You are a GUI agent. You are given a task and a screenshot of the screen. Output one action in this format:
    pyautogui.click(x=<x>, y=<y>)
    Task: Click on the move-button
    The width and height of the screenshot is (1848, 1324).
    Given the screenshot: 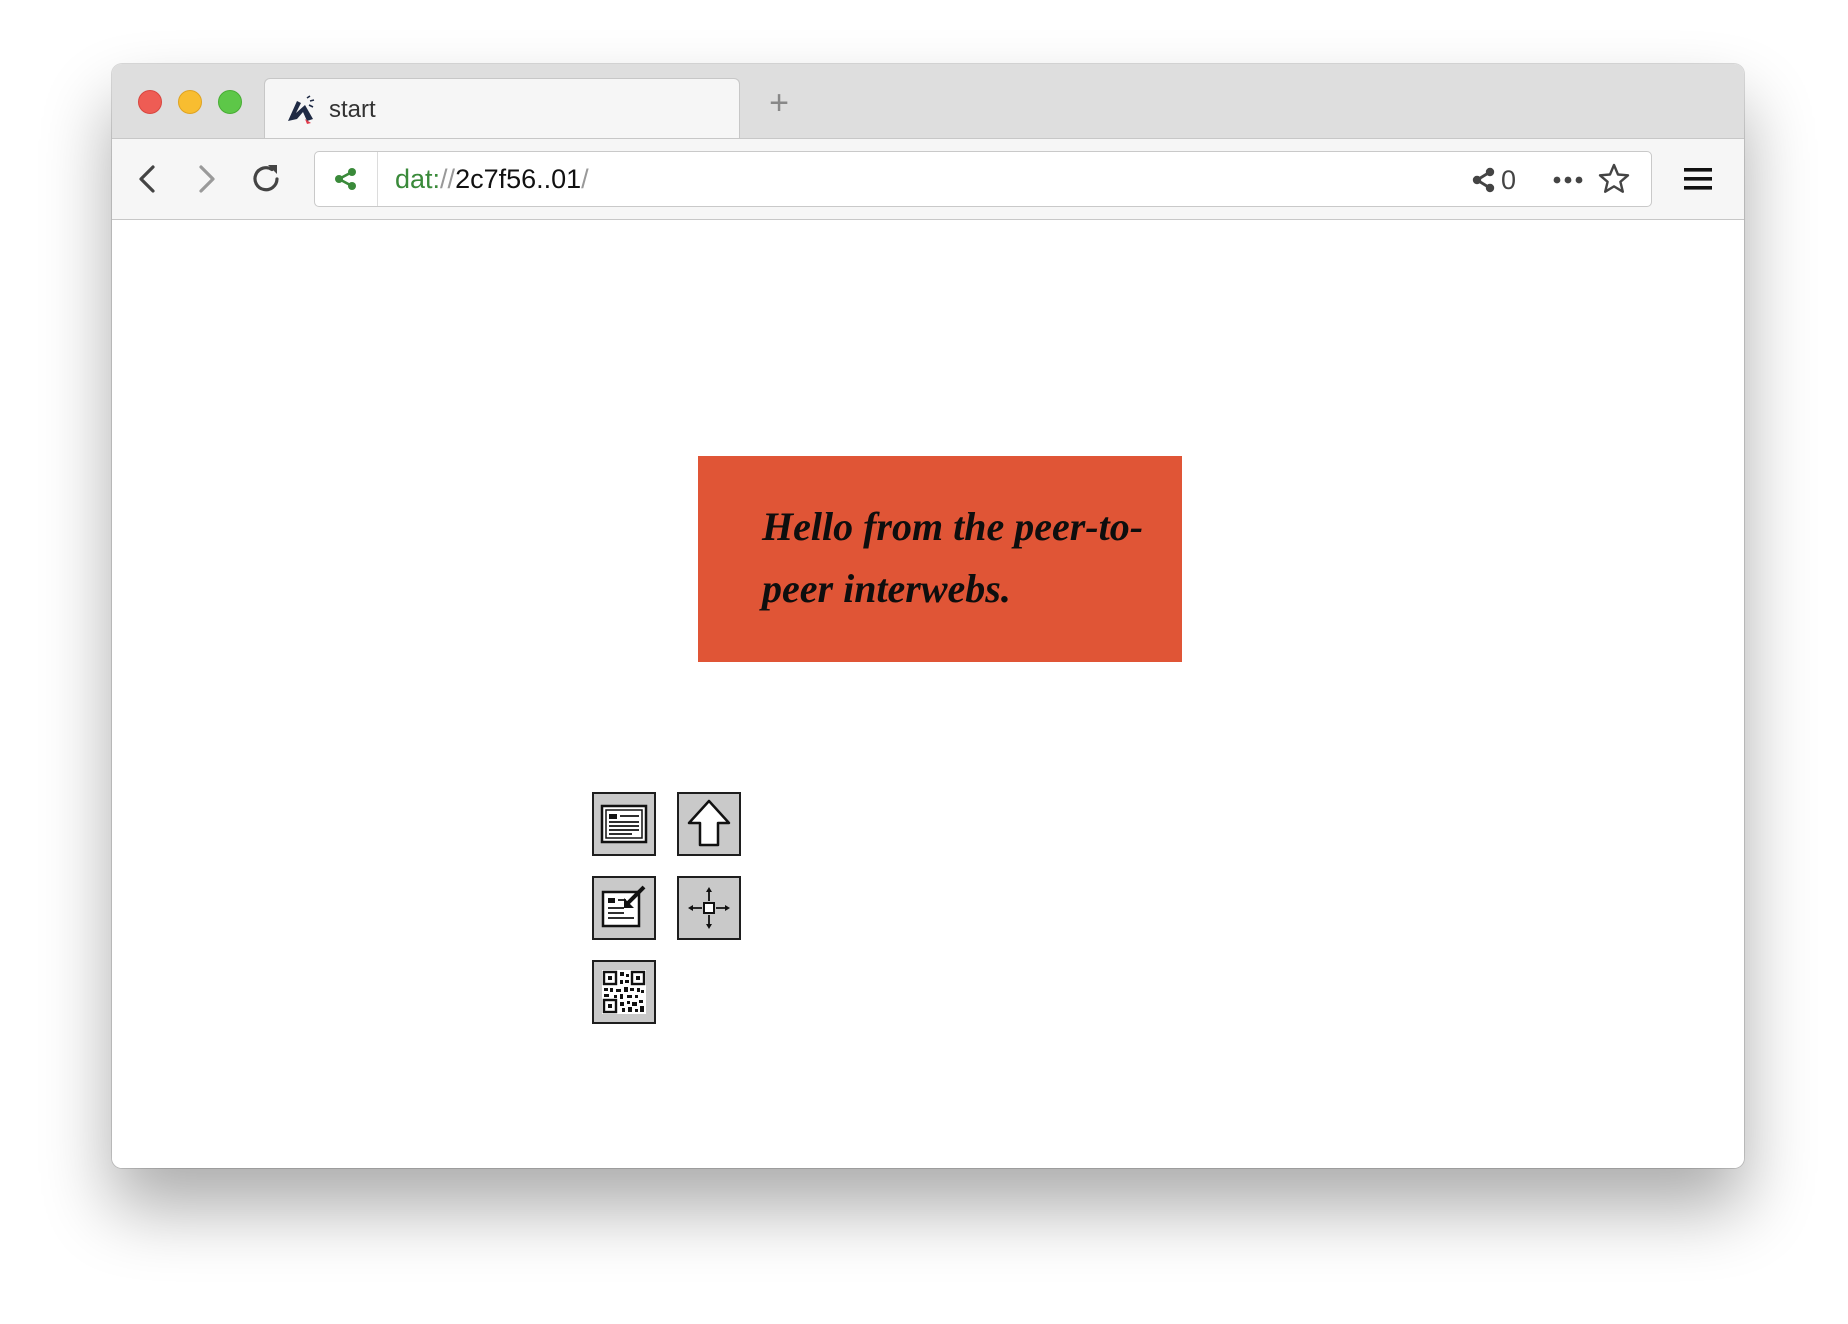 What is the action you would take?
    pyautogui.click(x=709, y=908)
    